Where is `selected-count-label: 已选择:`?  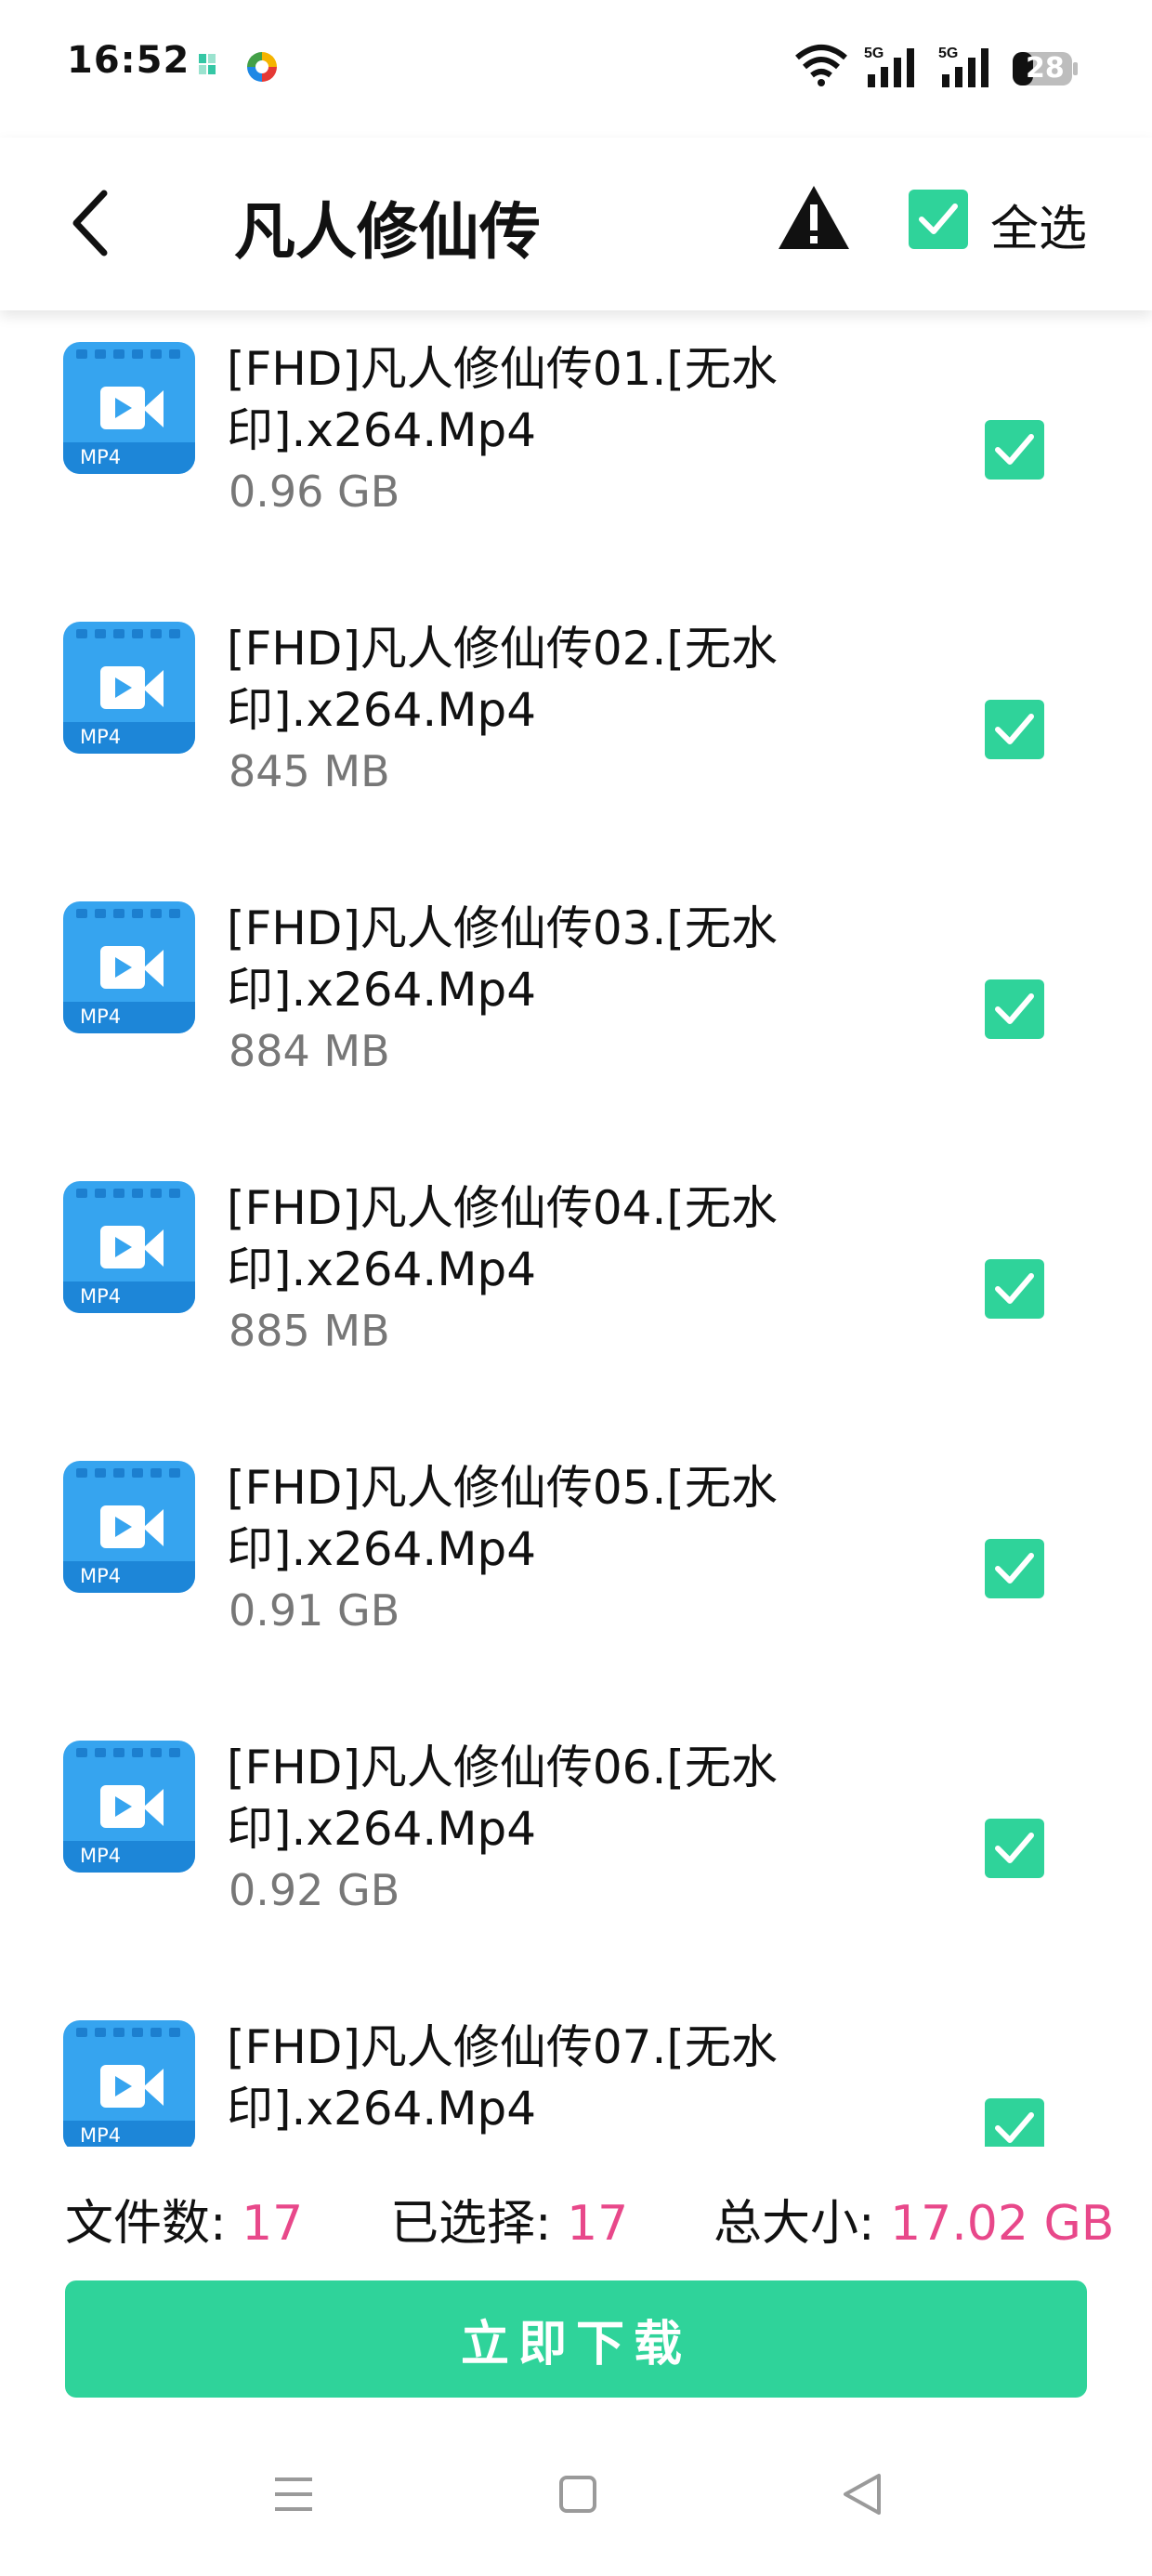
selected-count-label: 已选择: is located at coordinates (479, 2224).